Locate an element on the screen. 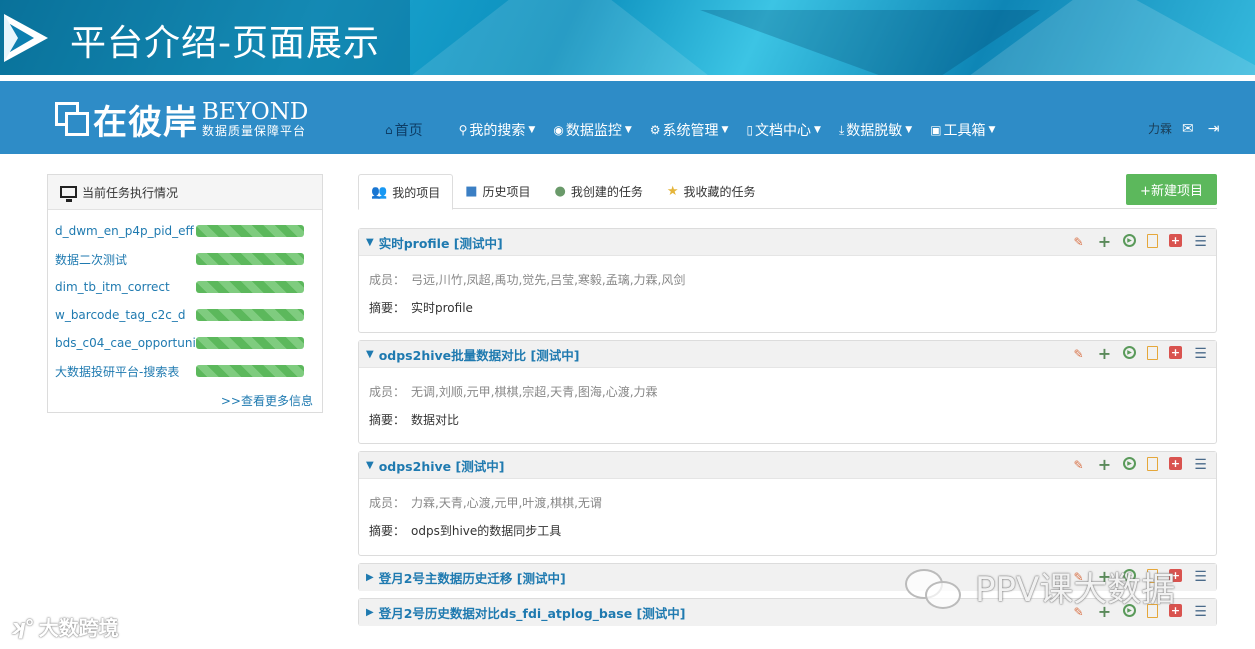 This screenshot has height=649, width=1255. nav-item-toolbox: ▣ 工具箱 ▼ is located at coordinates (962, 130).